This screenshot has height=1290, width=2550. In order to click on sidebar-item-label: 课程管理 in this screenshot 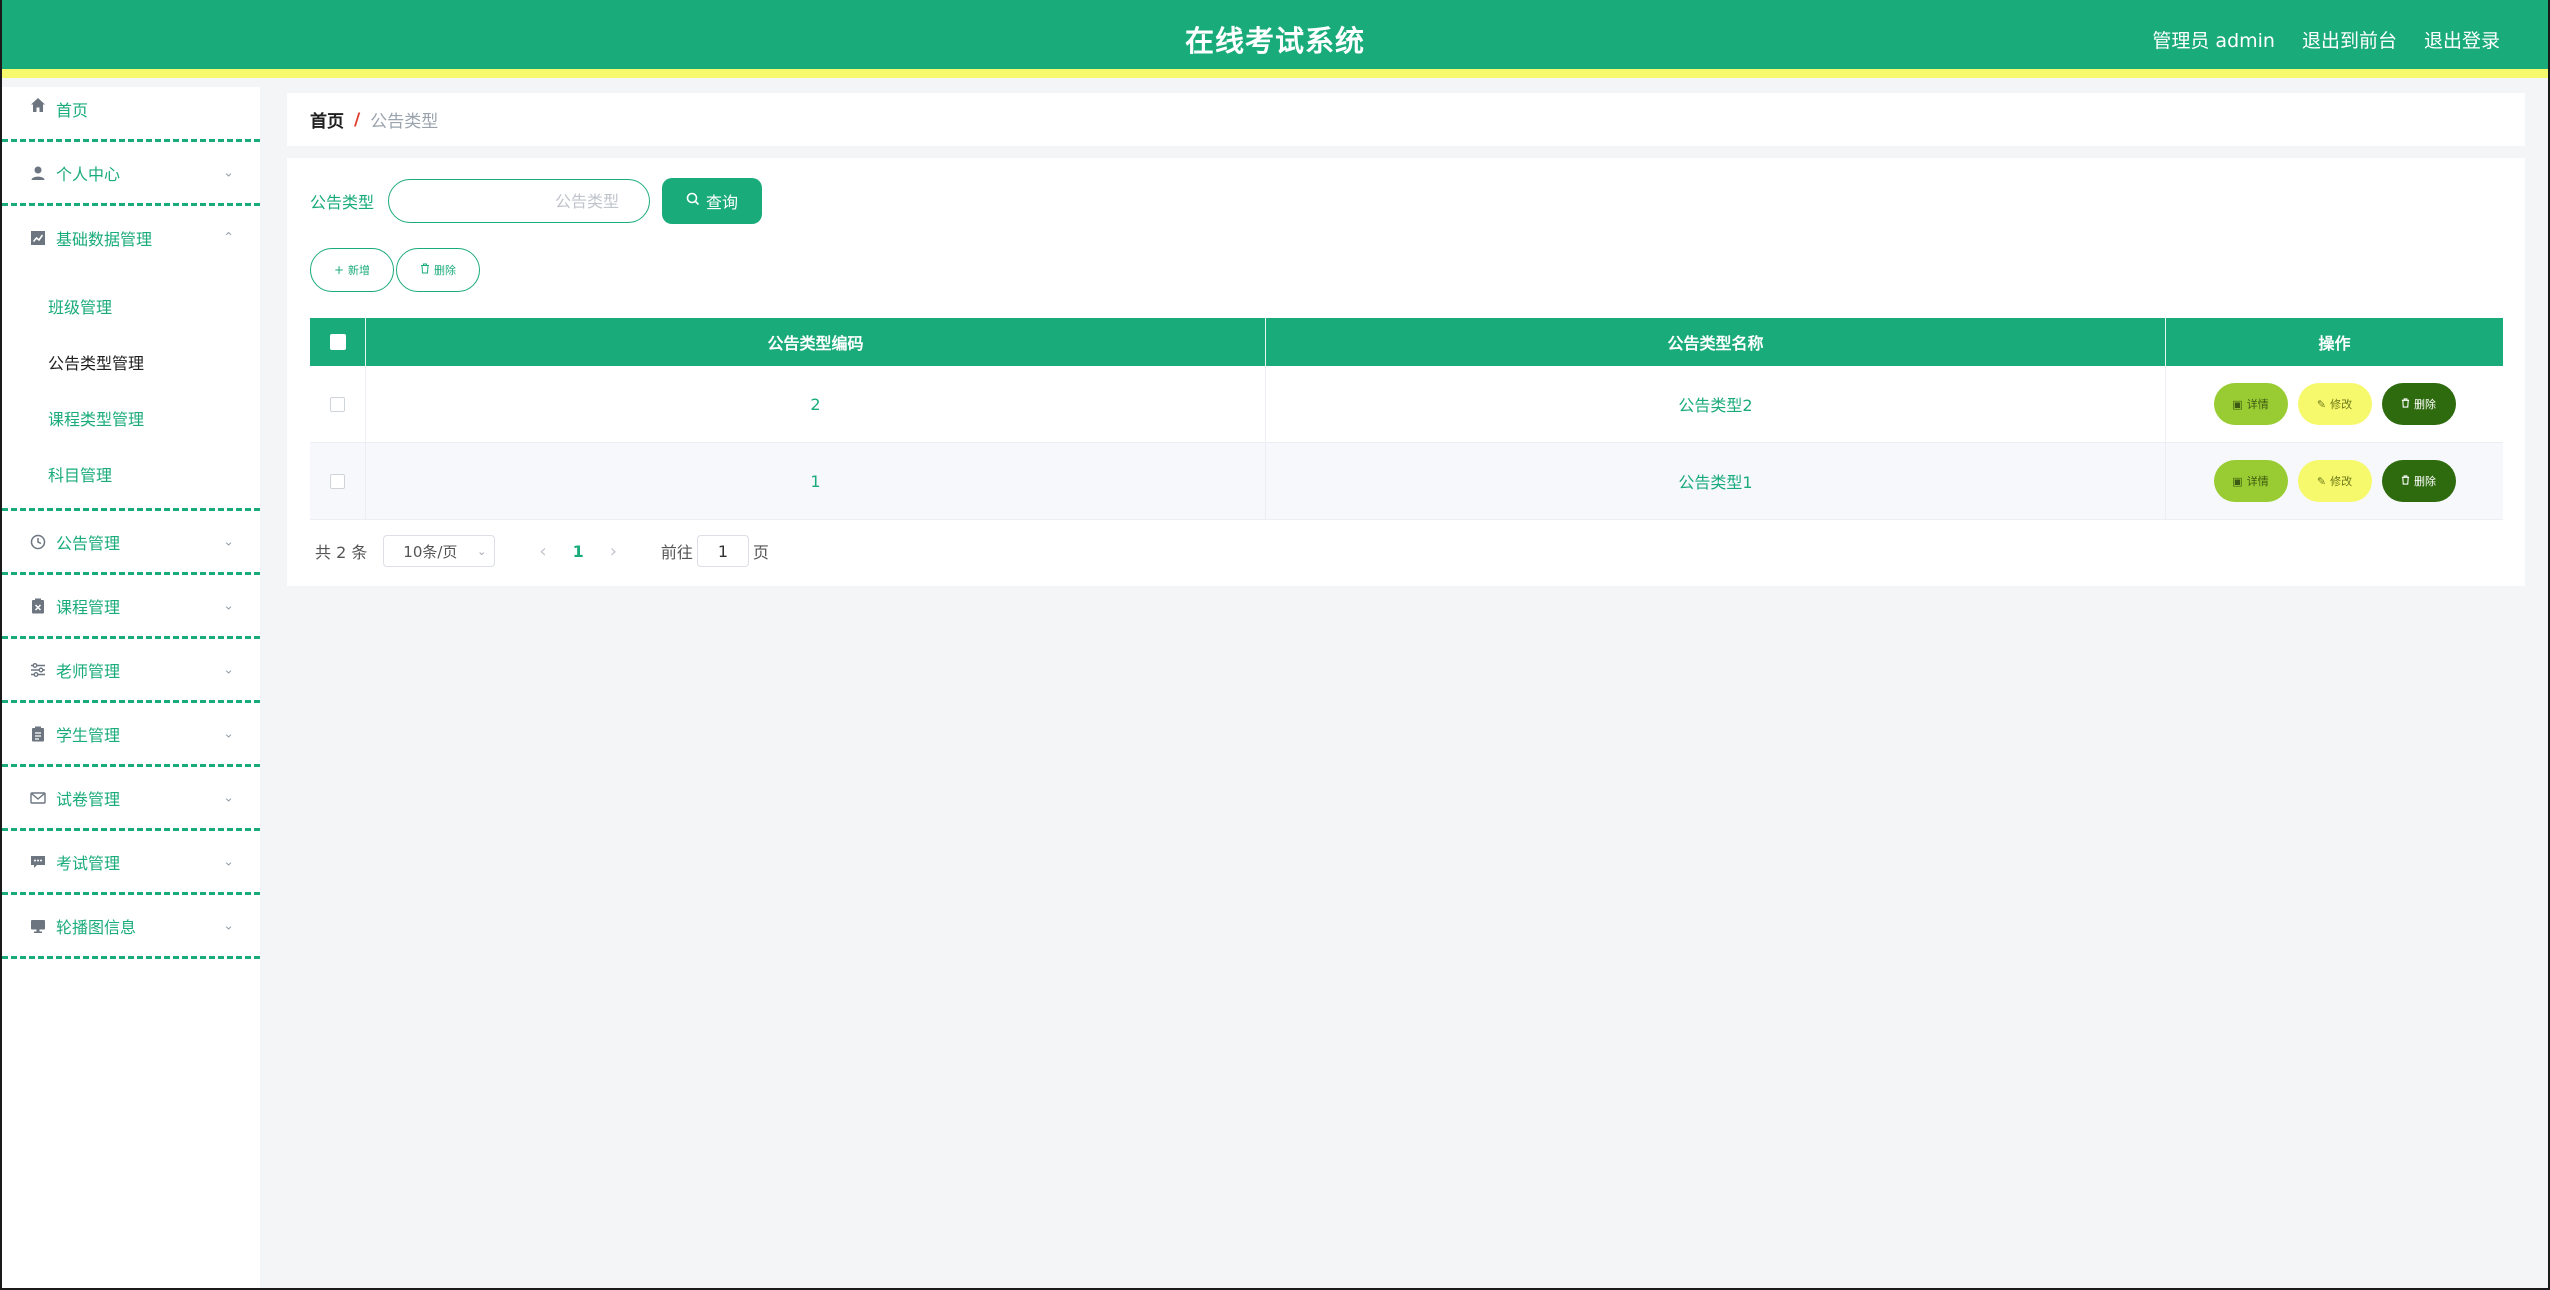, I will do `click(88, 607)`.